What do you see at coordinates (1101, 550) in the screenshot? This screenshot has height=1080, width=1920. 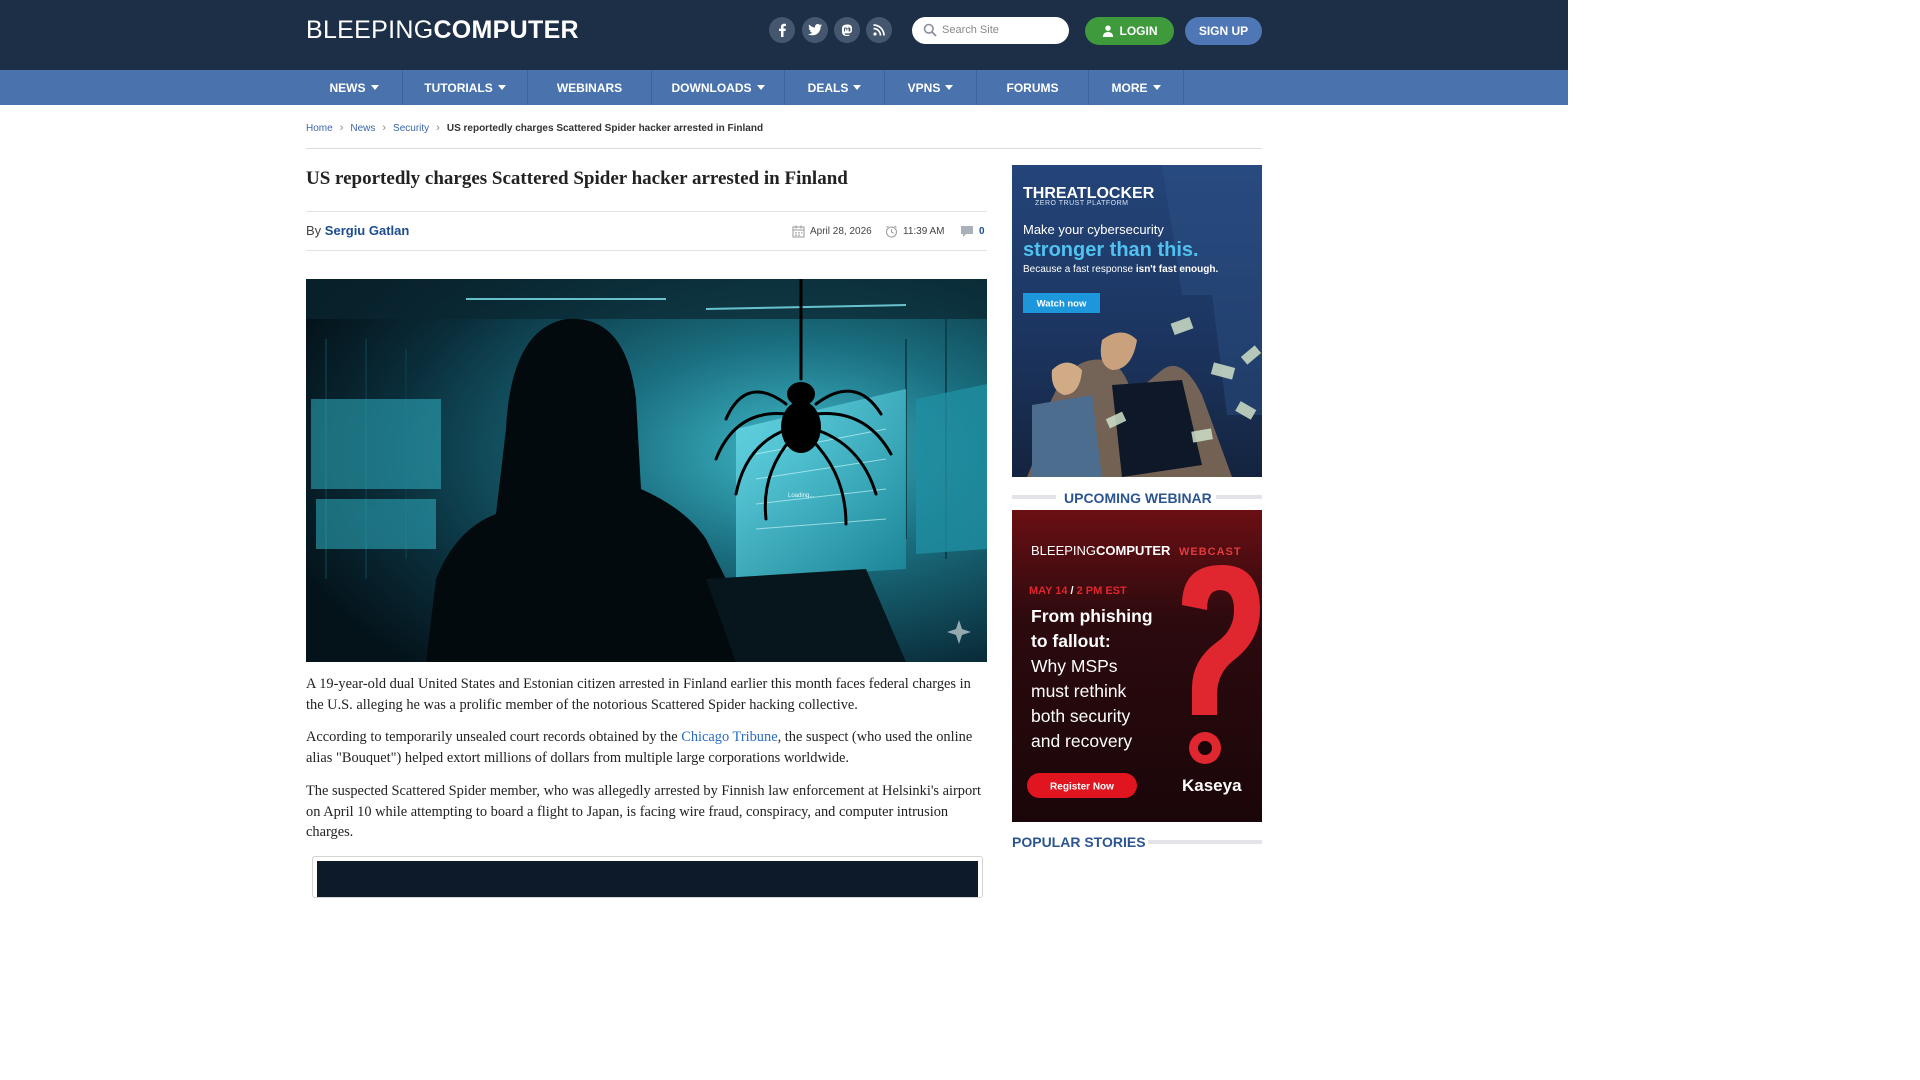 I see `ad2-brand: BLEEPINGCOMPUTER` at bounding box center [1101, 550].